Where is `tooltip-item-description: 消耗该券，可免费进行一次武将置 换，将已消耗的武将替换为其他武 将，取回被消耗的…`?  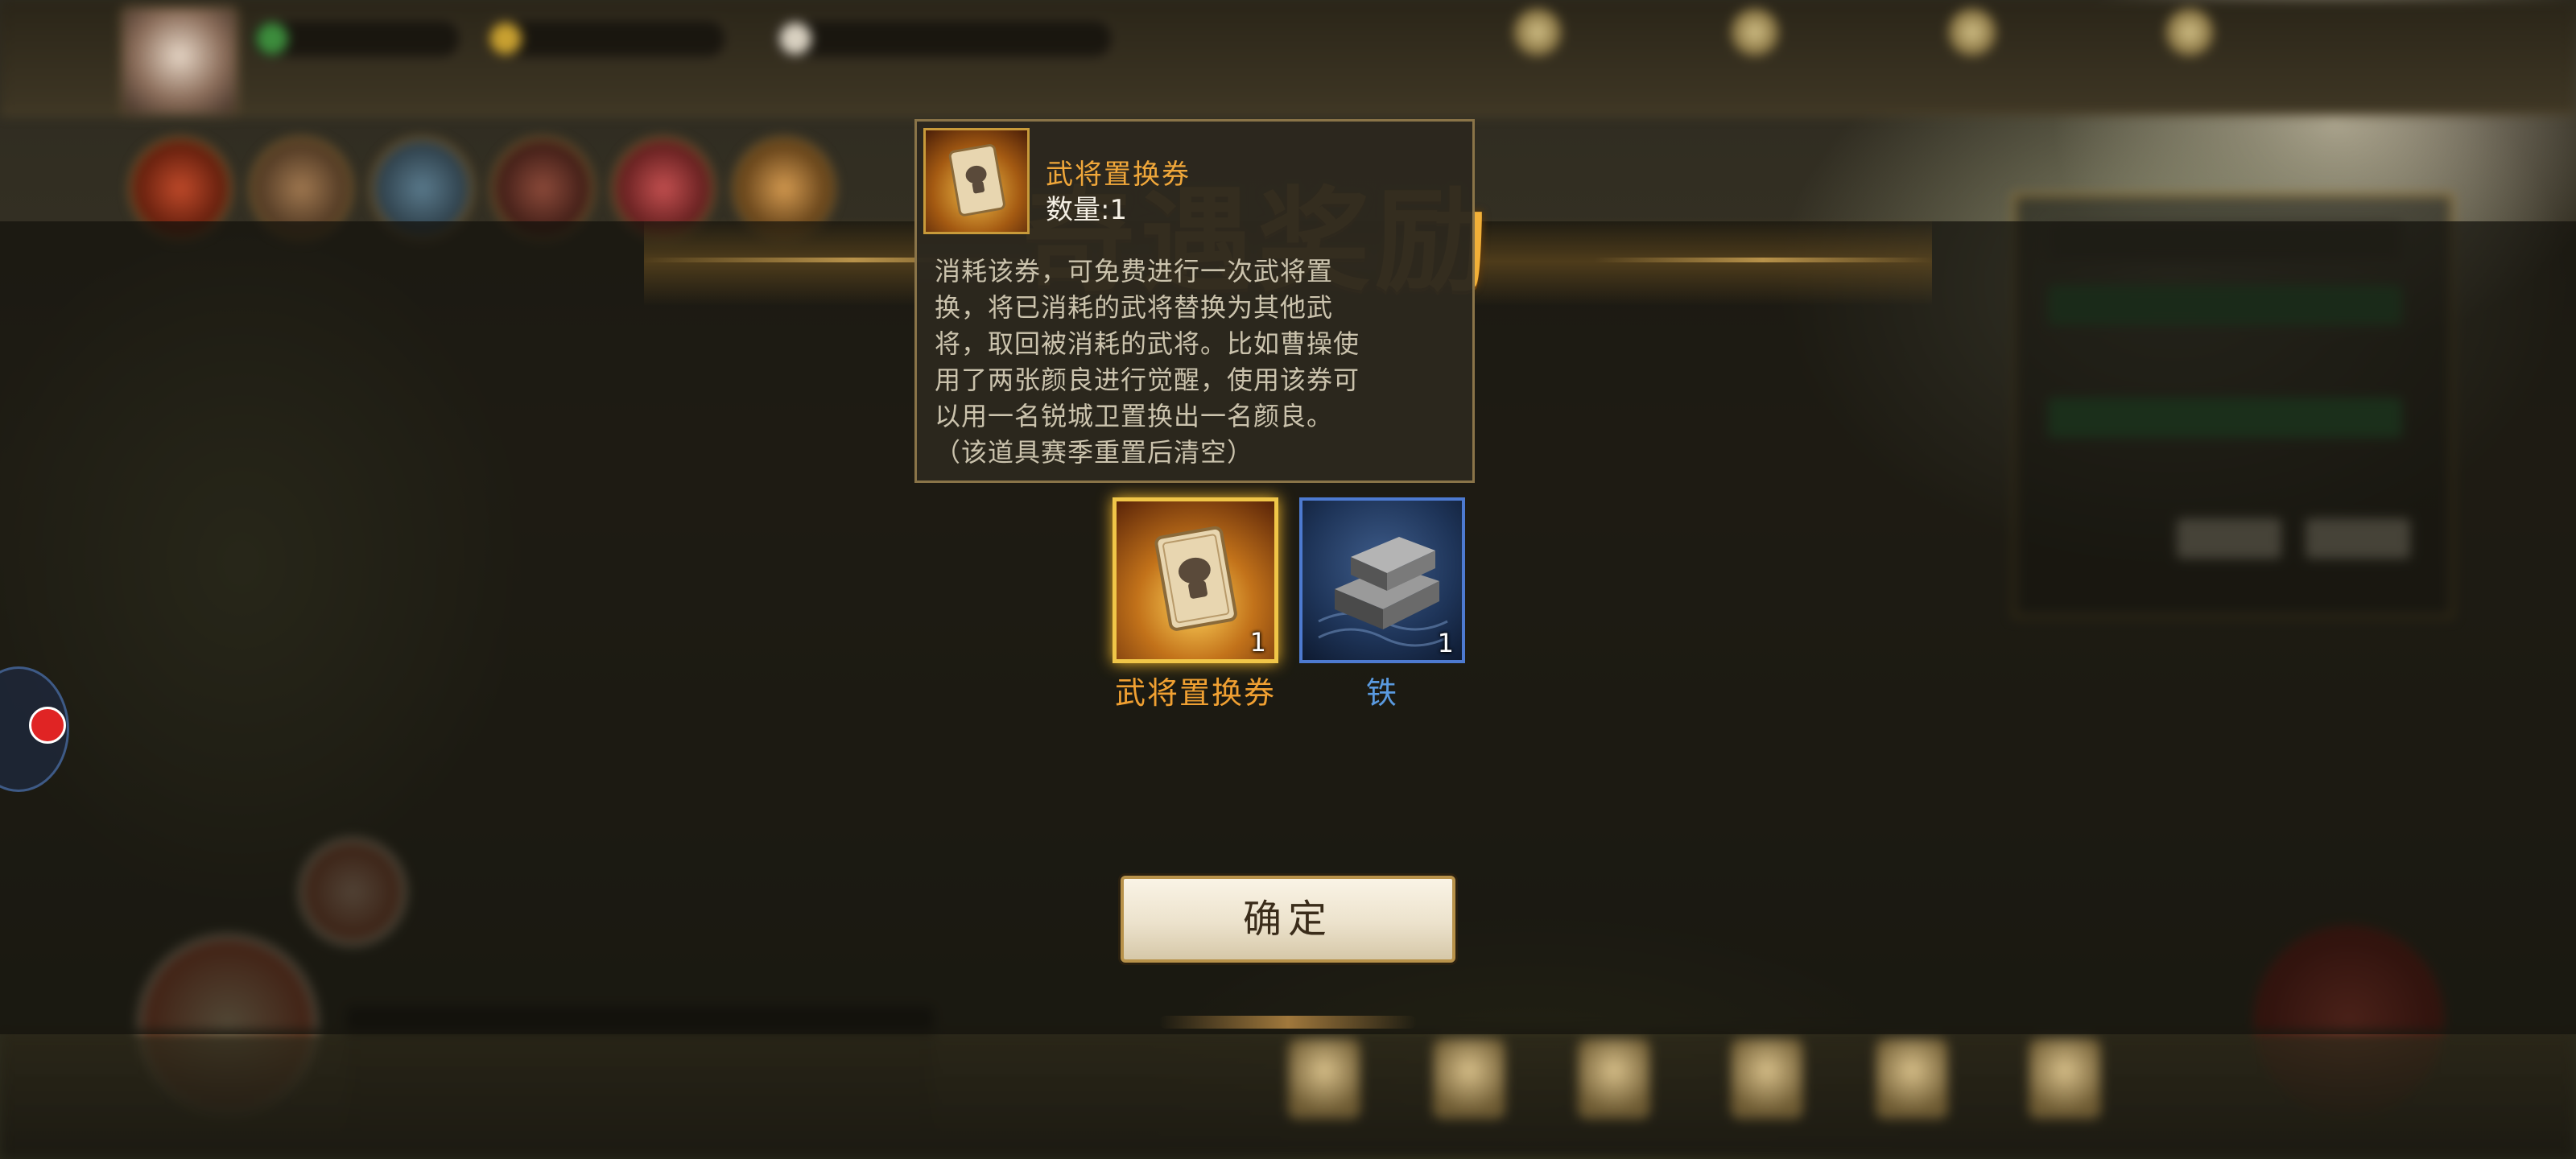
tooltip-item-description: 消耗该券，可免费进行一次武将置 换，将已消耗的武将替换为其他武 将，取回被消耗的… is located at coordinates (1147, 362).